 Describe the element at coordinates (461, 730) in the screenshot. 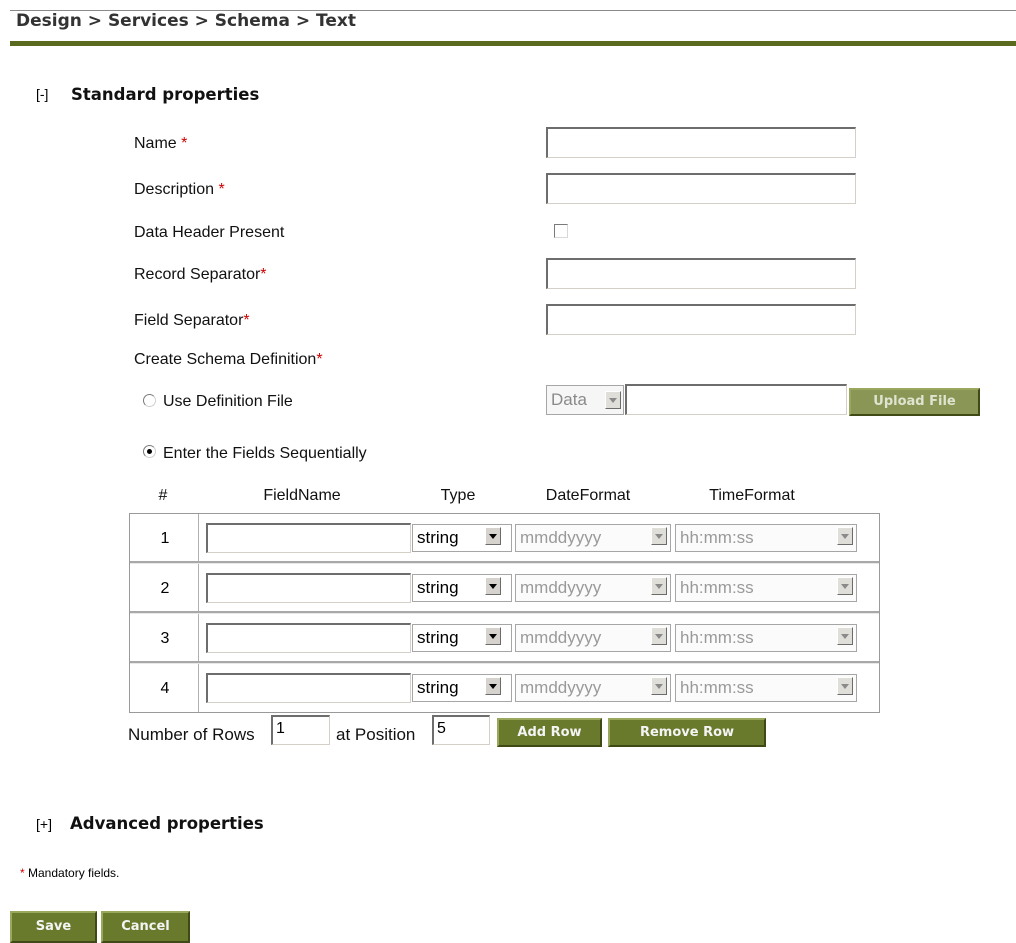

I see `position-input: 5` at that location.